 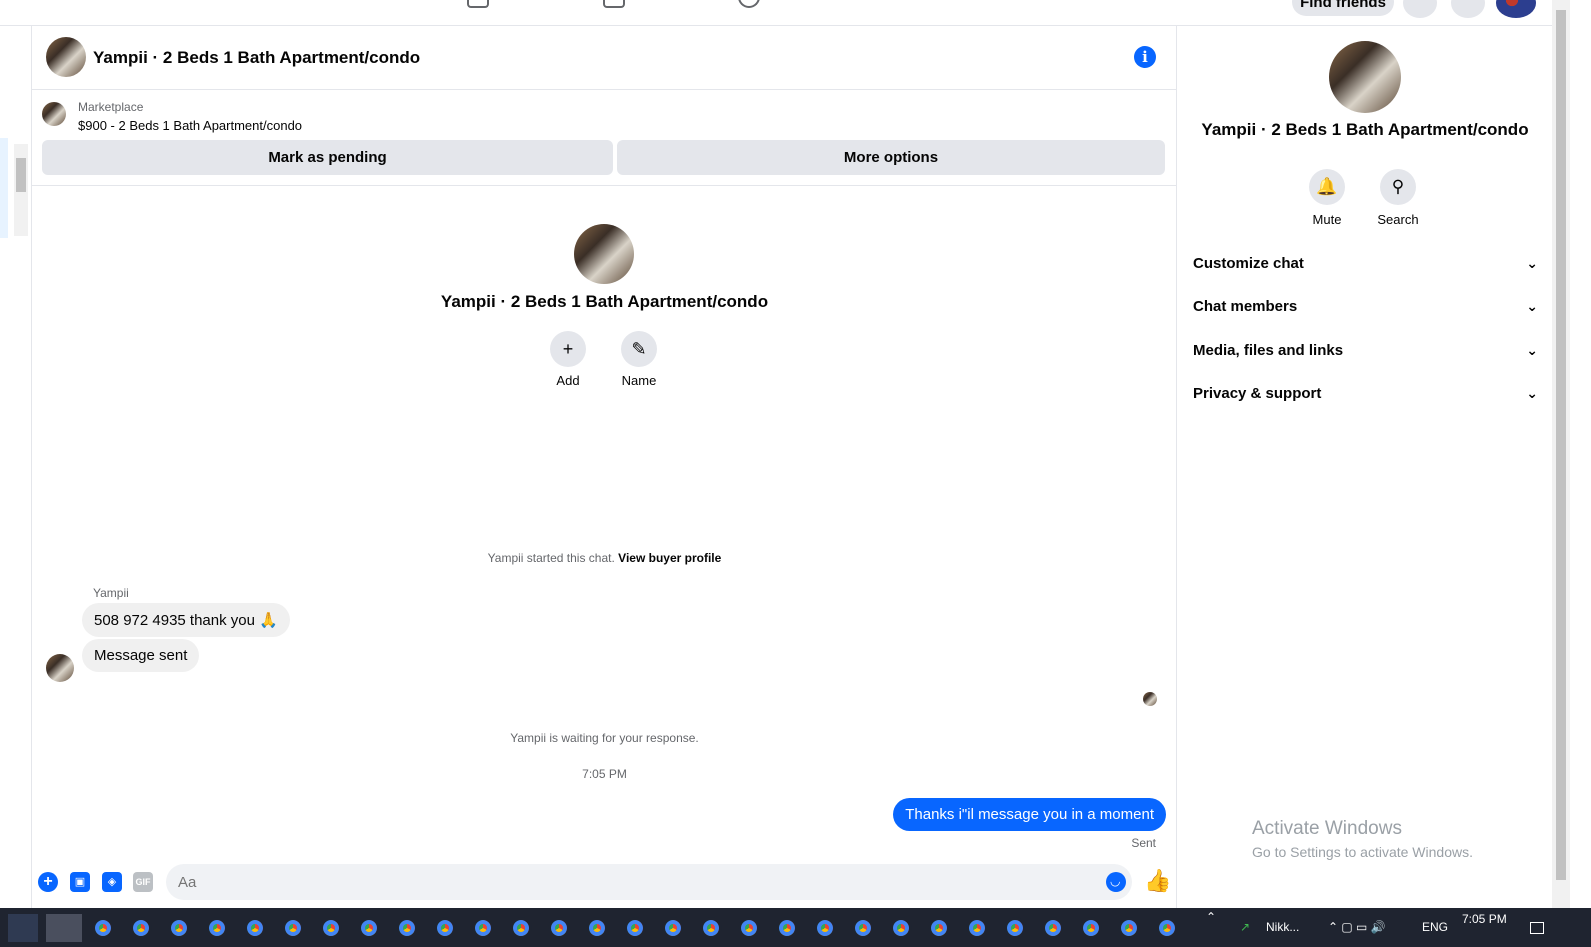 I want to click on mute-button: 🔔 Mute, so click(x=1327, y=198).